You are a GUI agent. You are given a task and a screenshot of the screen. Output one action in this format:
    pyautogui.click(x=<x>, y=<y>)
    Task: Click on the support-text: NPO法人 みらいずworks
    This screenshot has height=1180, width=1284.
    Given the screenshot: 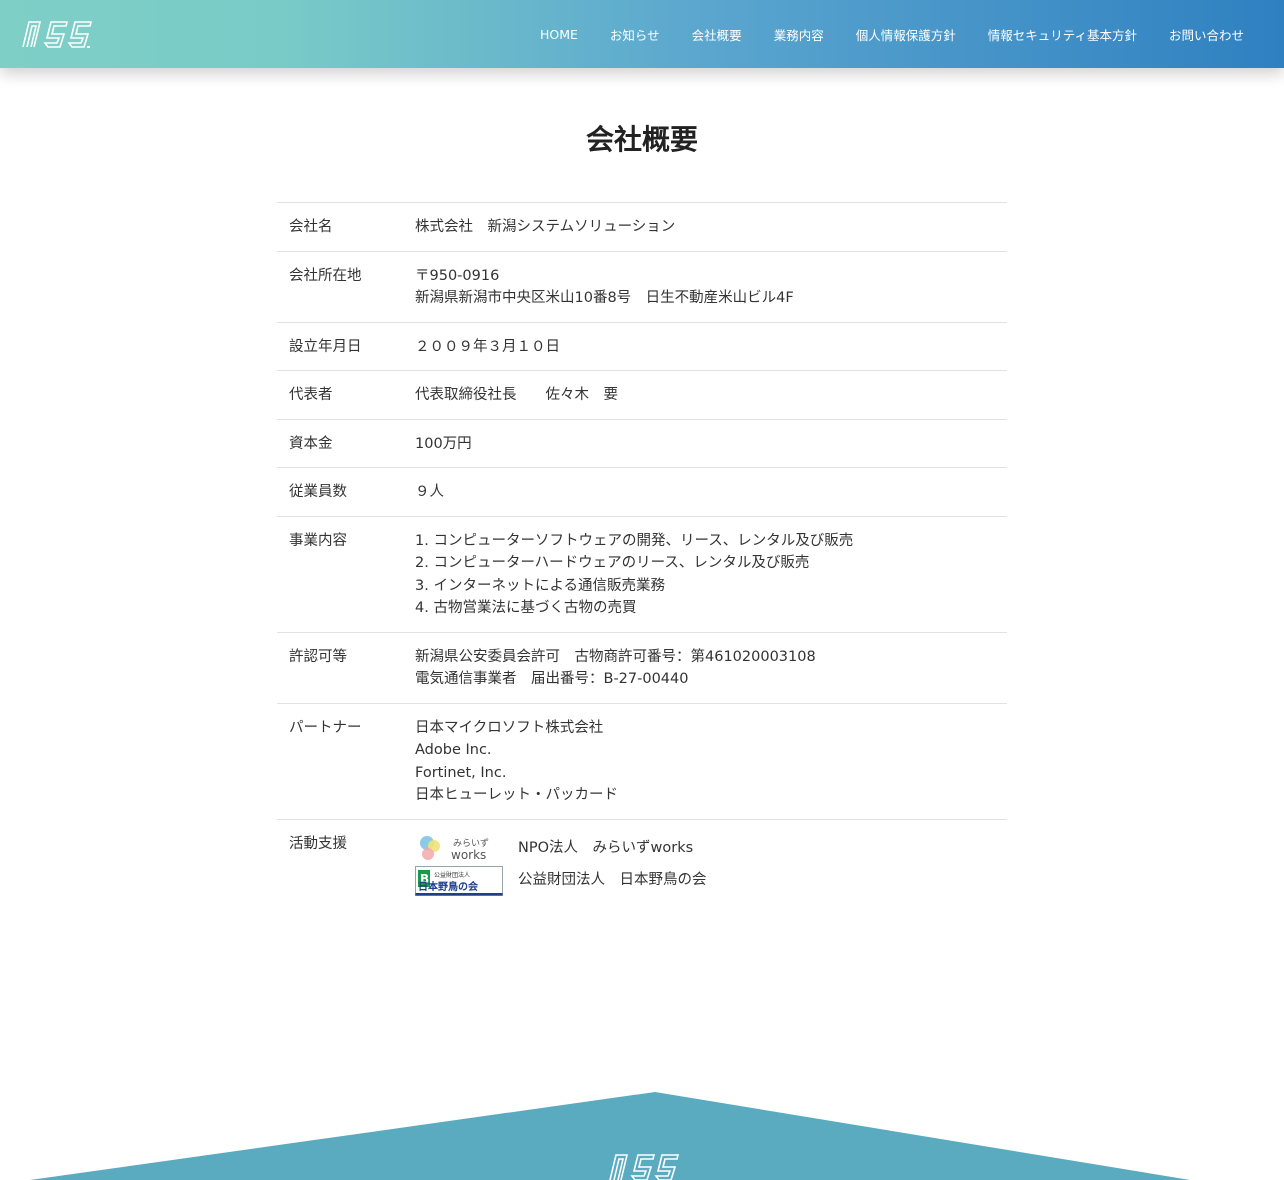 What is the action you would take?
    pyautogui.click(x=606, y=848)
    